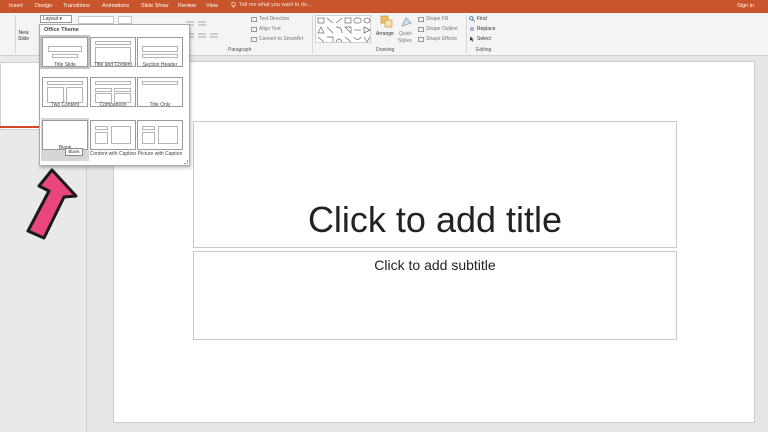 The image size is (768, 432). Describe the element at coordinates (254, 19) in the screenshot. I see `text-direction-icon` at that location.